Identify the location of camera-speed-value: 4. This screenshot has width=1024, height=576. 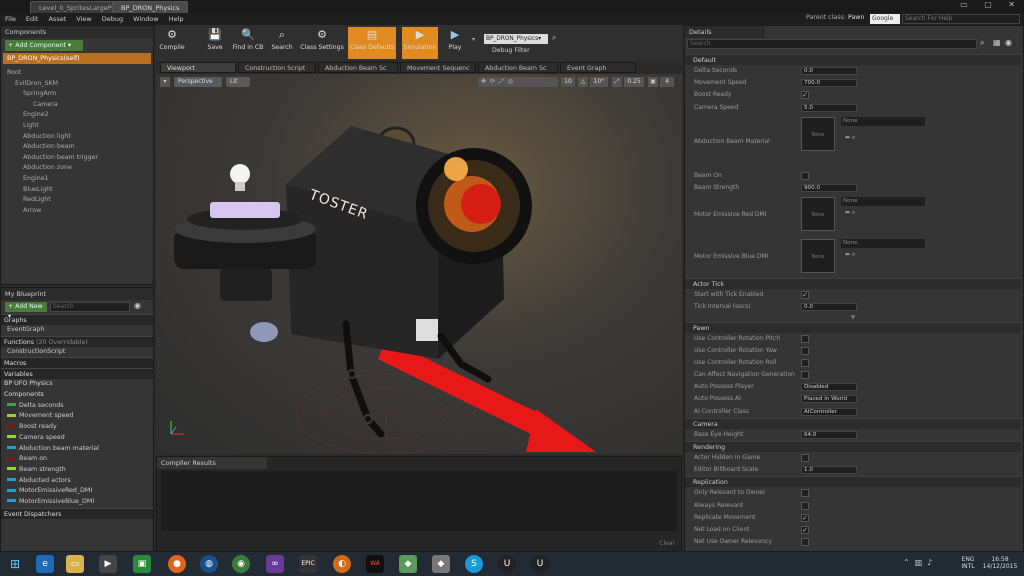
(667, 82).